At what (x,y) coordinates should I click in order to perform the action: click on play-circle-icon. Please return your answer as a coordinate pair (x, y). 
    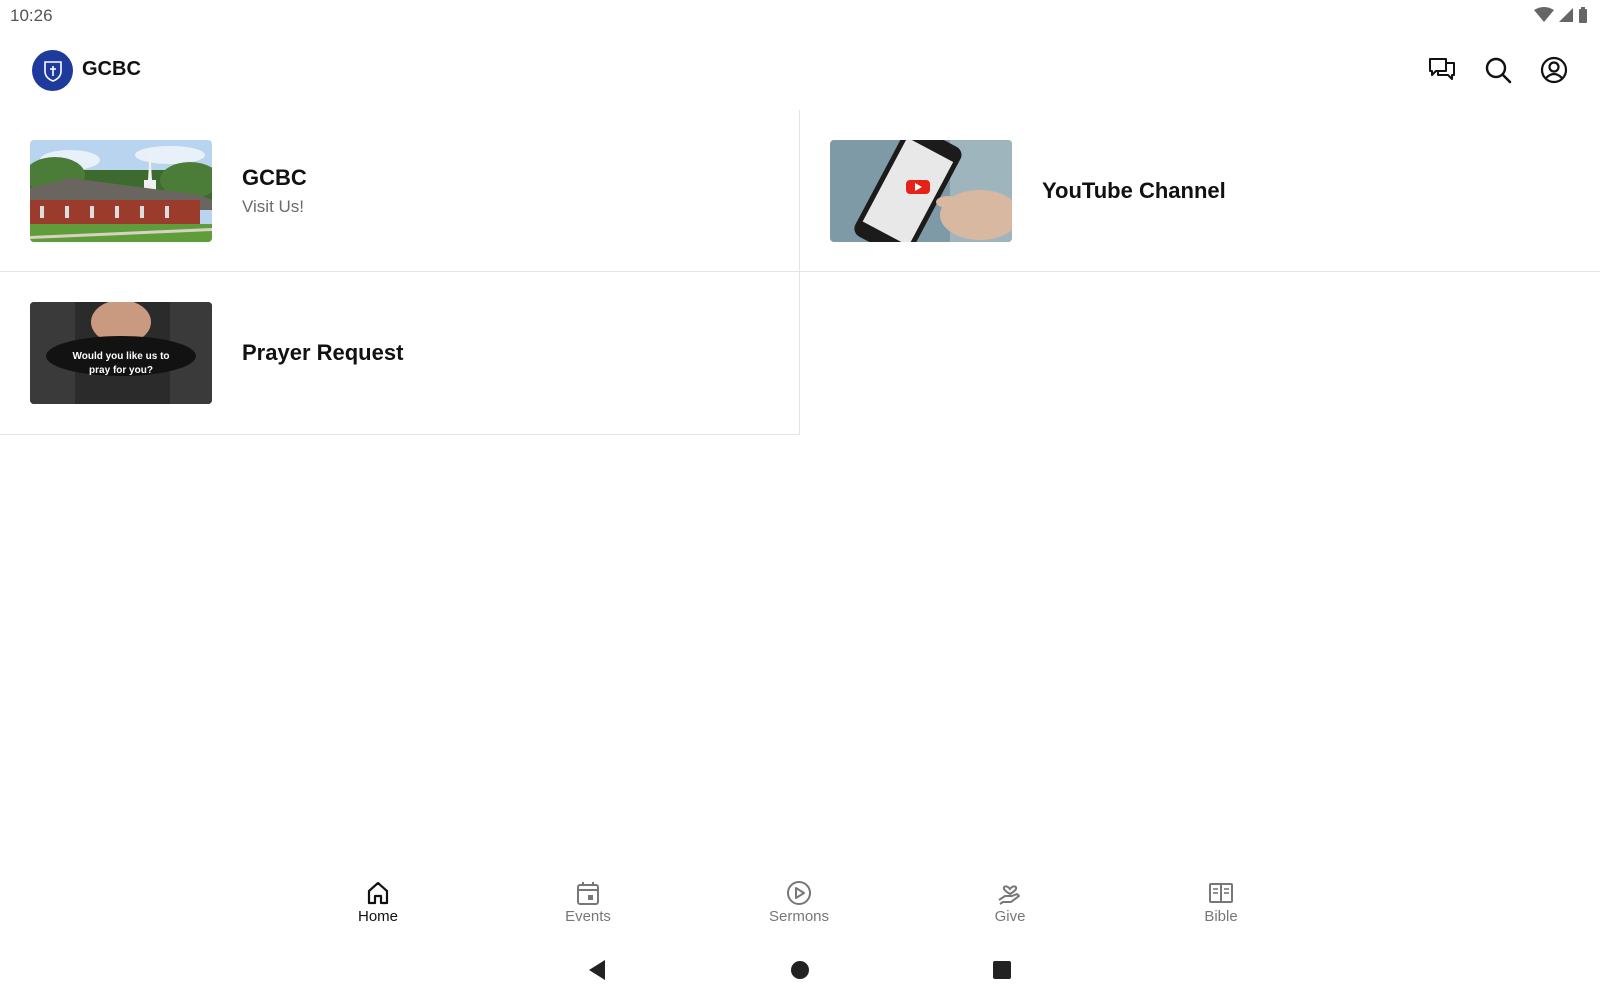
    Looking at the image, I should click on (799, 893).